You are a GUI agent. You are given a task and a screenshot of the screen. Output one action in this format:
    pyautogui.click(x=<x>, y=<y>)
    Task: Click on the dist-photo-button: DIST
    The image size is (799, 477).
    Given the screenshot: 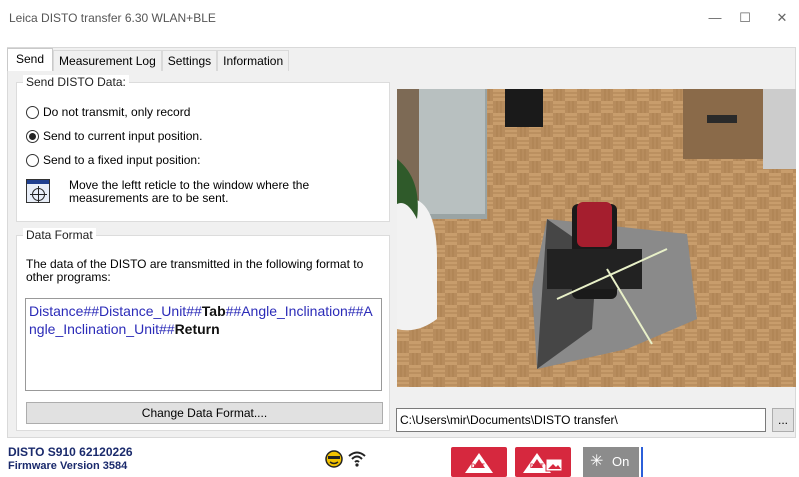 What is the action you would take?
    pyautogui.click(x=543, y=462)
    